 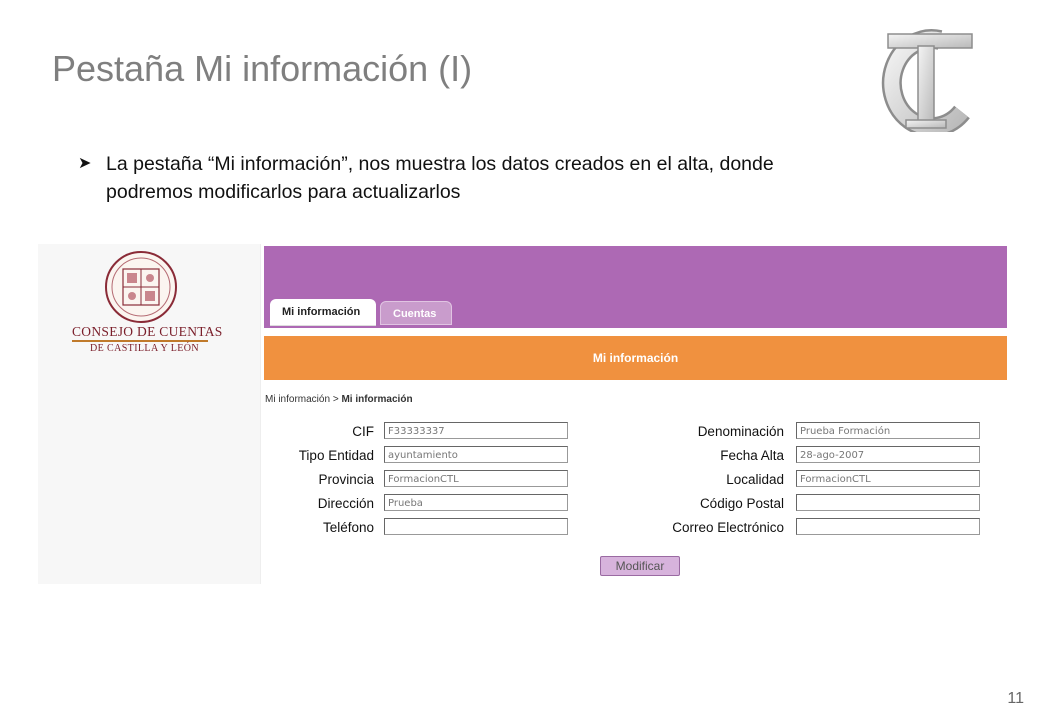 I want to click on breadcrumb: Mi información > Mi información, so click(x=339, y=399).